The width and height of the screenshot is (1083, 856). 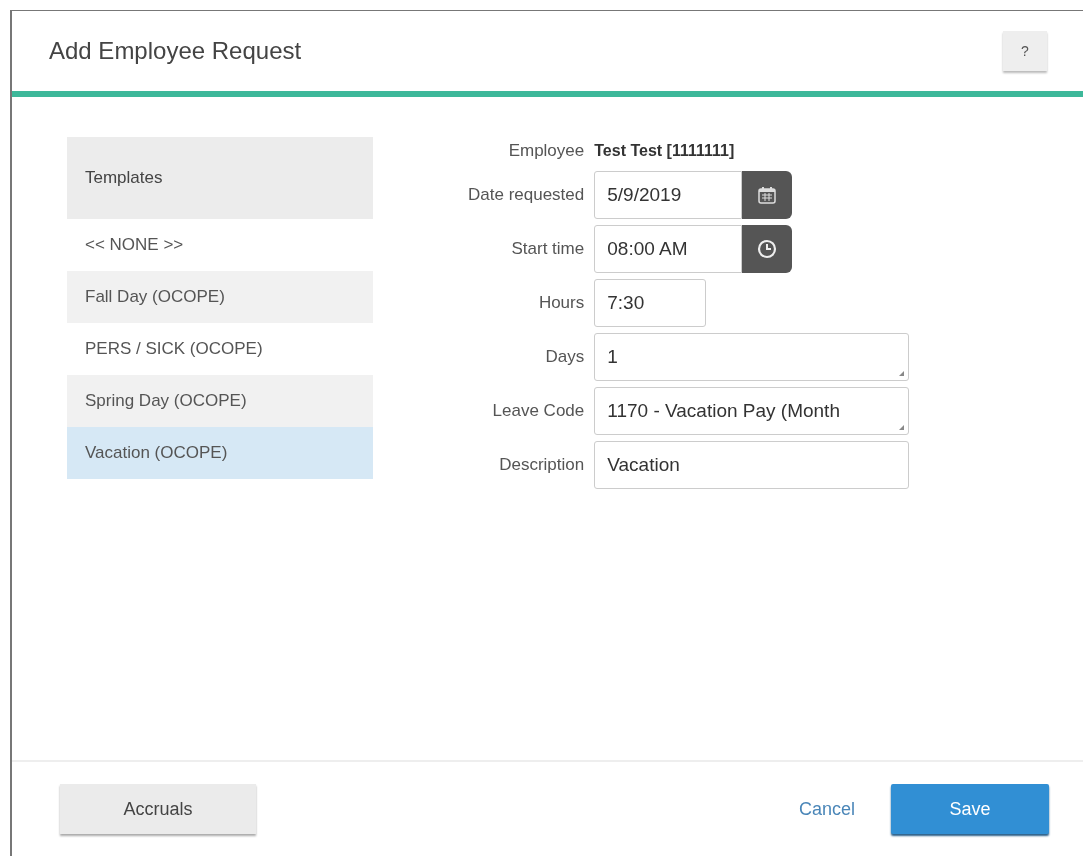 What do you see at coordinates (665, 151) in the screenshot?
I see `employee-name: Test Test [1111111]` at bounding box center [665, 151].